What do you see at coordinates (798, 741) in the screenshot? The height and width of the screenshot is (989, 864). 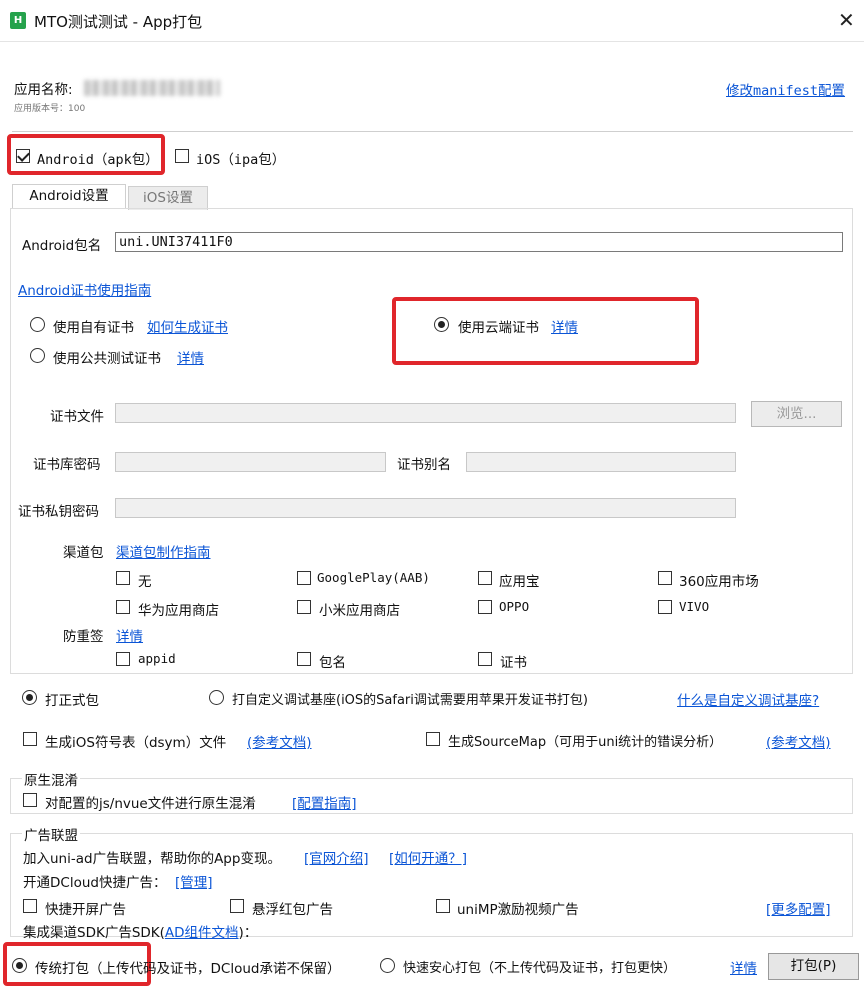 I see `sourcemap-docs-link: (参考文档)` at bounding box center [798, 741].